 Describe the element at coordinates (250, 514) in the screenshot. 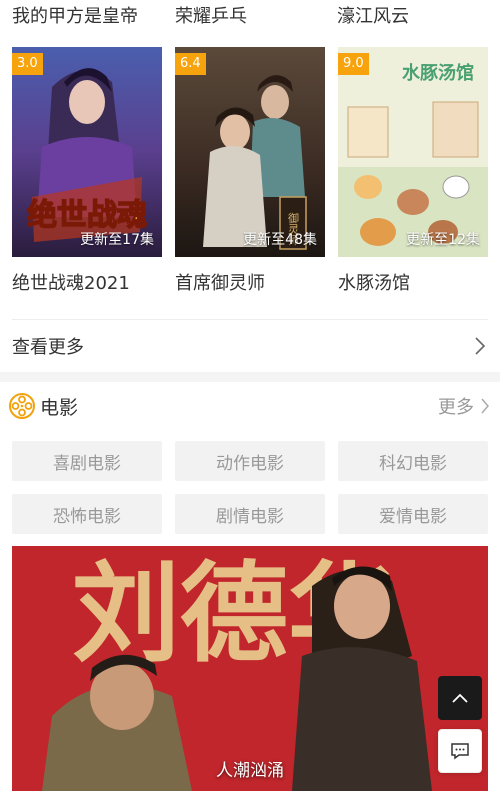

I see `category-button: 剧情电影` at that location.